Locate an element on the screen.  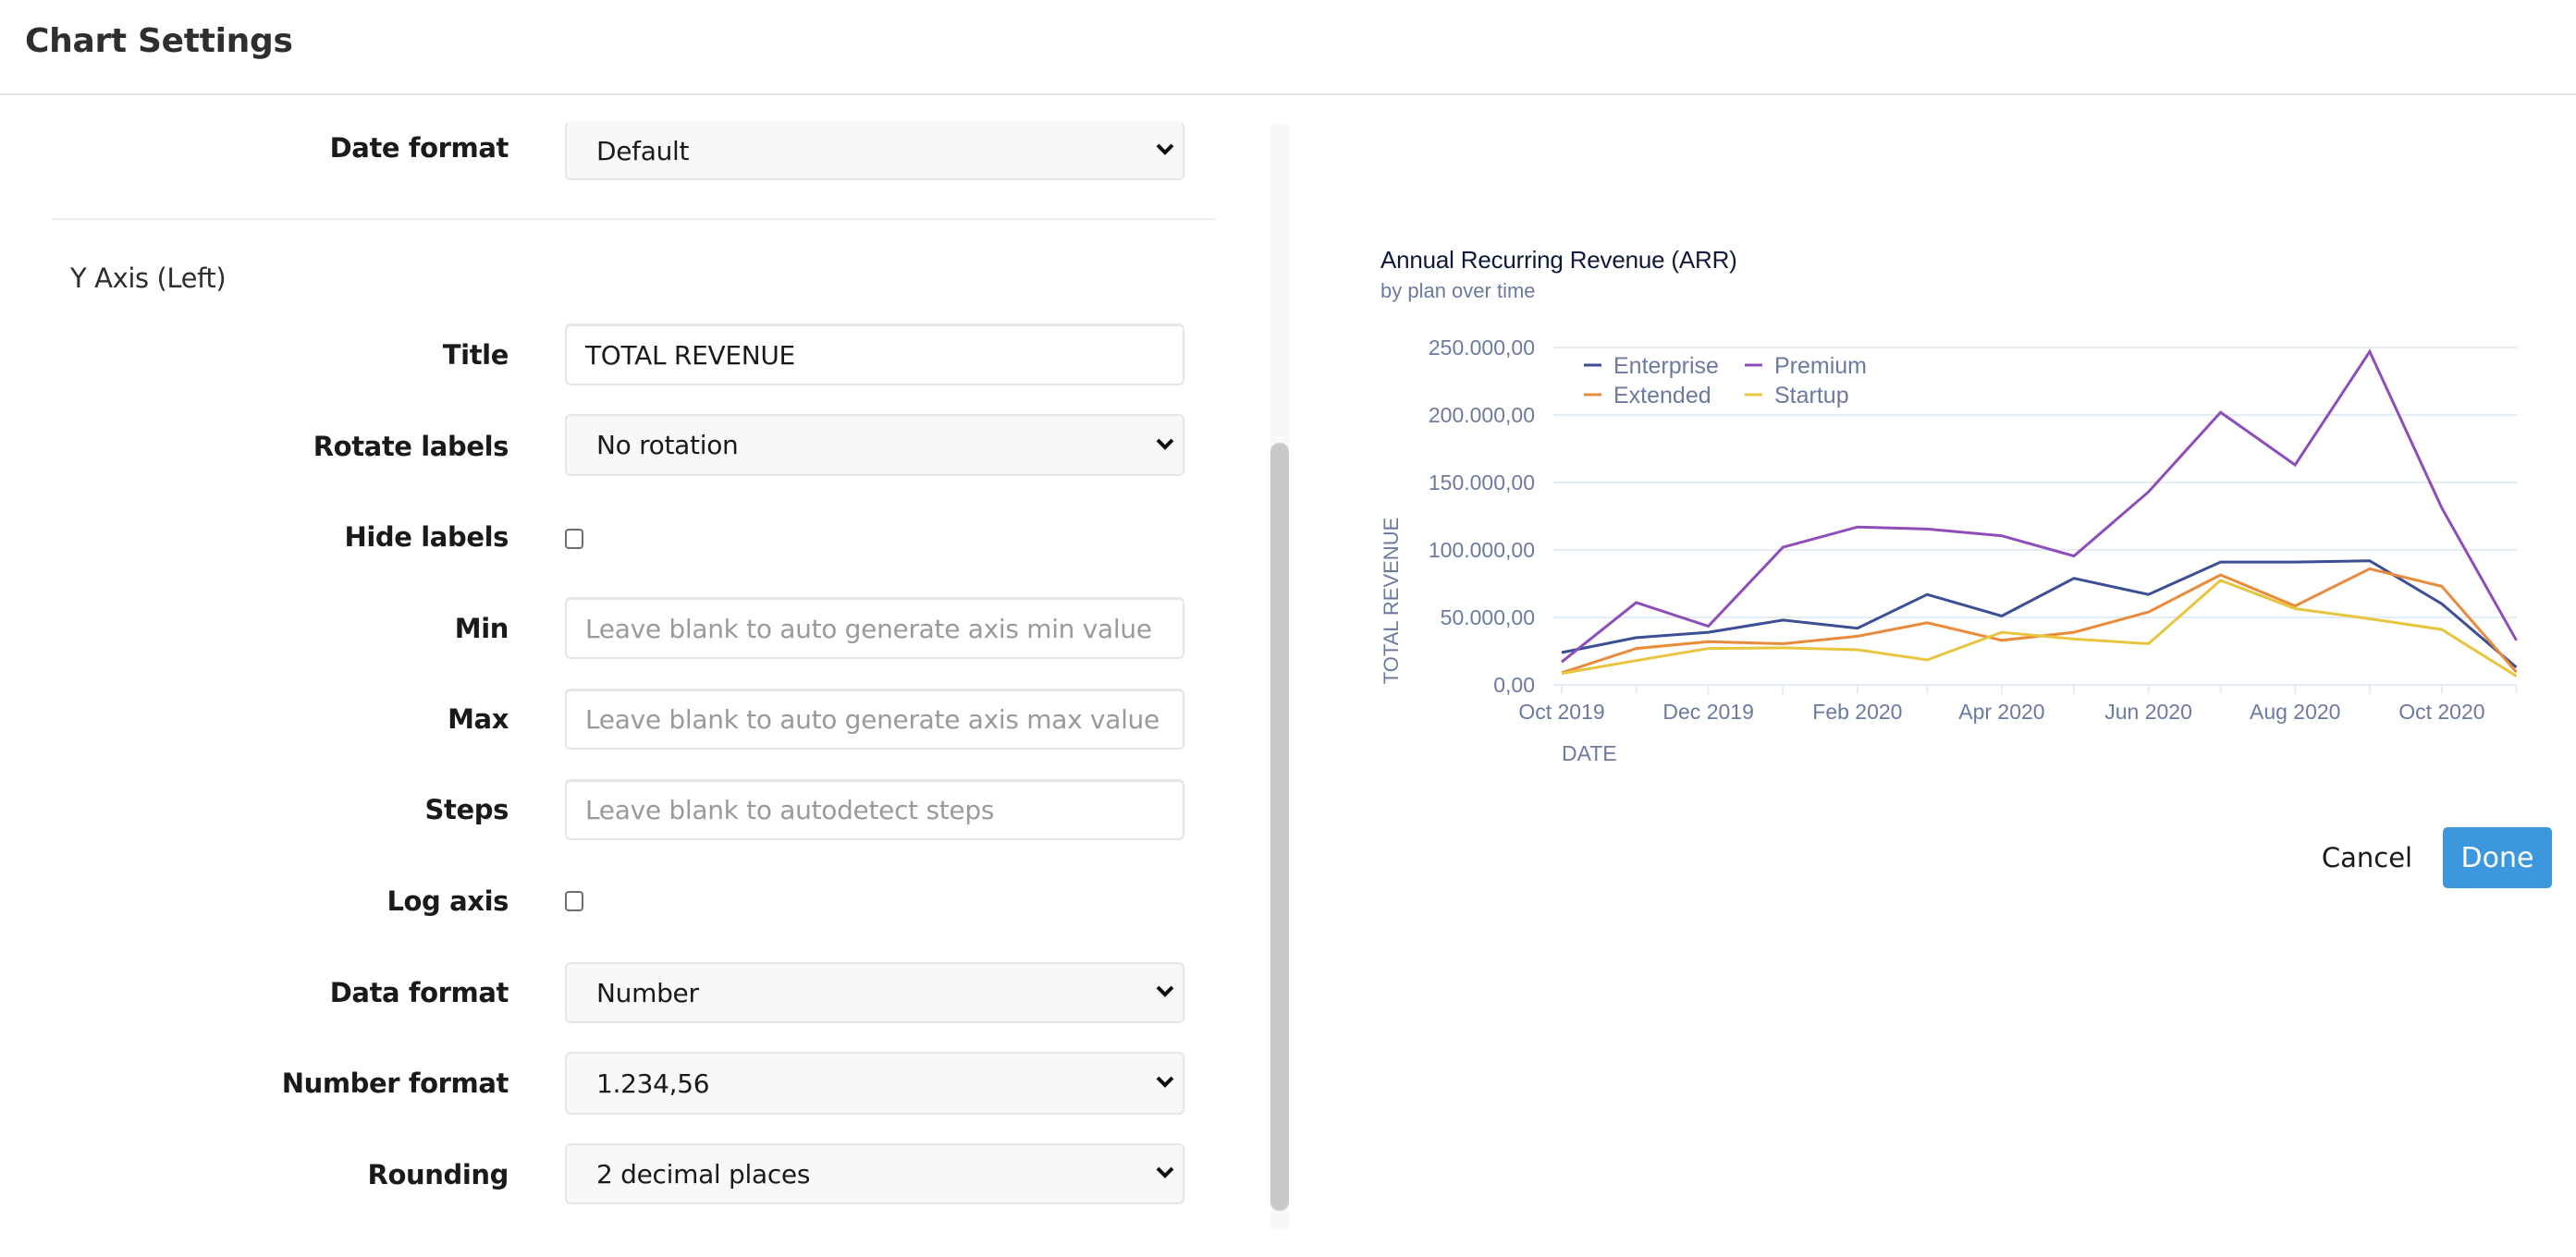
x-tick-label: Apr 2020 is located at coordinates (2001, 712).